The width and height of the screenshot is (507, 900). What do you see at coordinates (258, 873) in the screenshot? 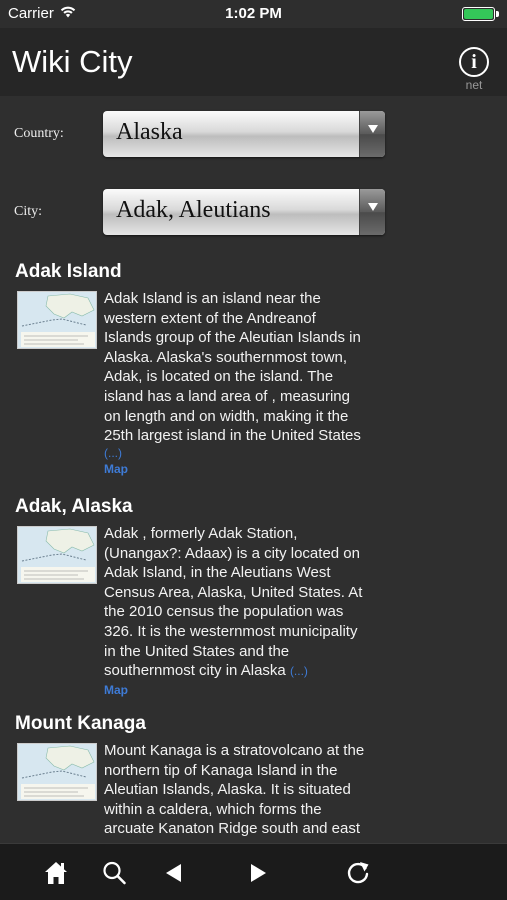
I see `forward-arrow-icon` at bounding box center [258, 873].